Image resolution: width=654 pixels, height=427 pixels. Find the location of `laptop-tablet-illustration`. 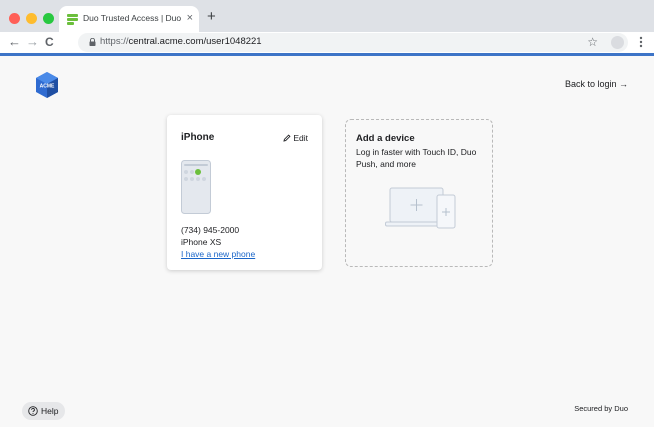

laptop-tablet-illustration is located at coordinates (420, 208).